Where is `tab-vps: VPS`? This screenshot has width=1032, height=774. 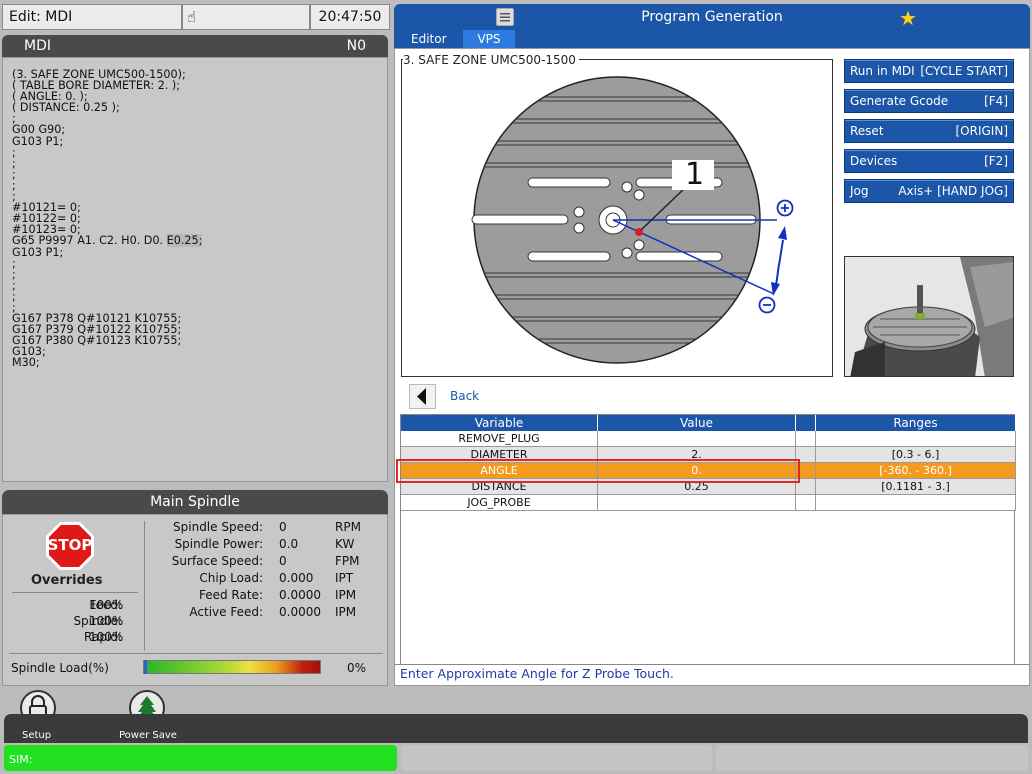 tab-vps: VPS is located at coordinates (489, 39).